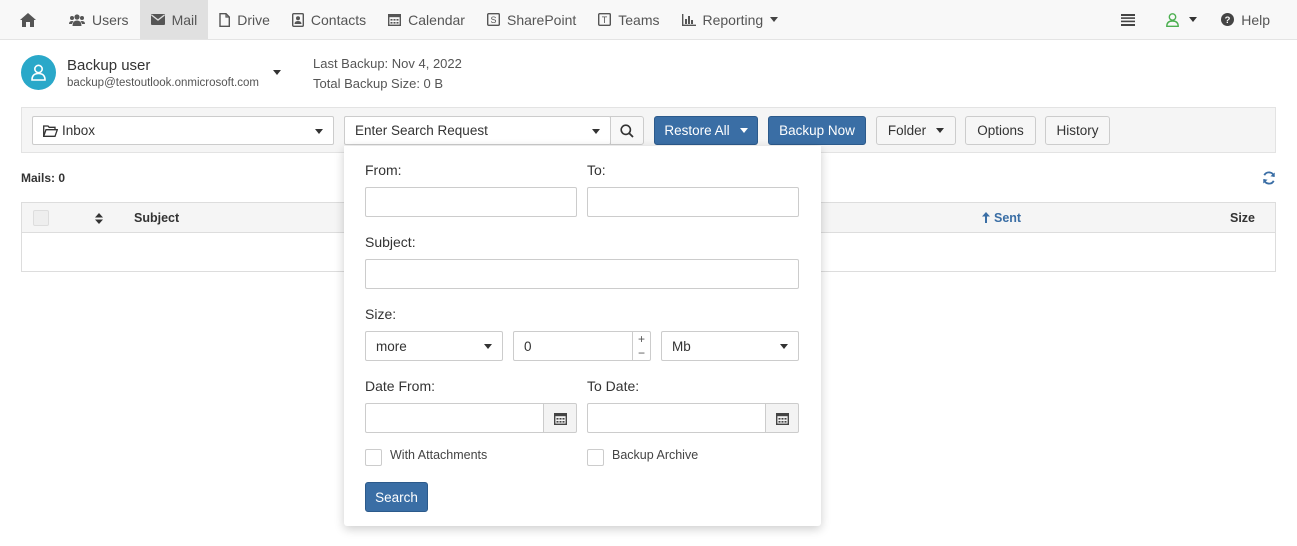 This screenshot has width=1297, height=546. I want to click on nav-mail-label: Mail, so click(184, 19).